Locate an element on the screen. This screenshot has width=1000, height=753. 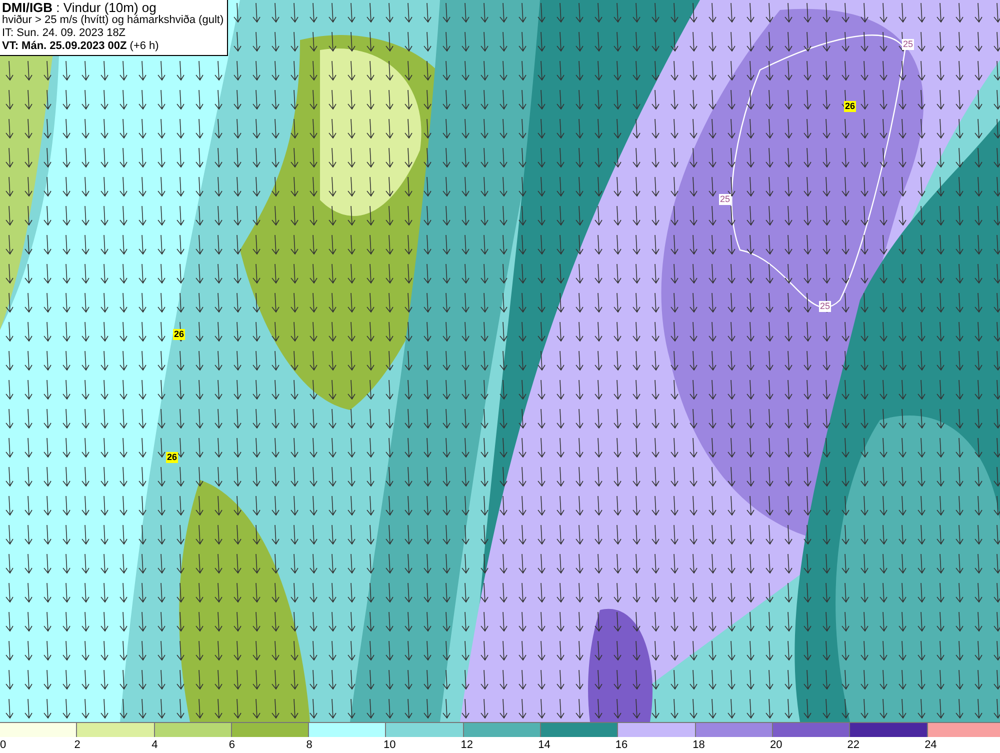
caption-line: VT: Mán. 25.09.2023 00Z (+6 h) is located at coordinates (81, 46).